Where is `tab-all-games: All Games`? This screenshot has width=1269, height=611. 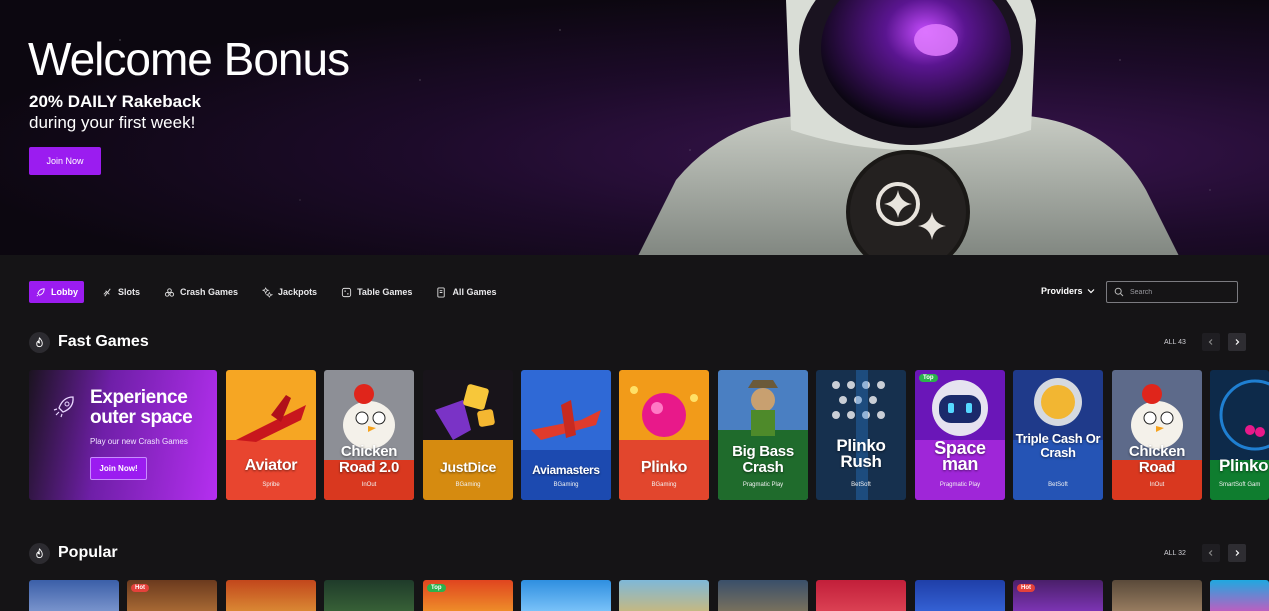 tab-all-games: All Games is located at coordinates (466, 292).